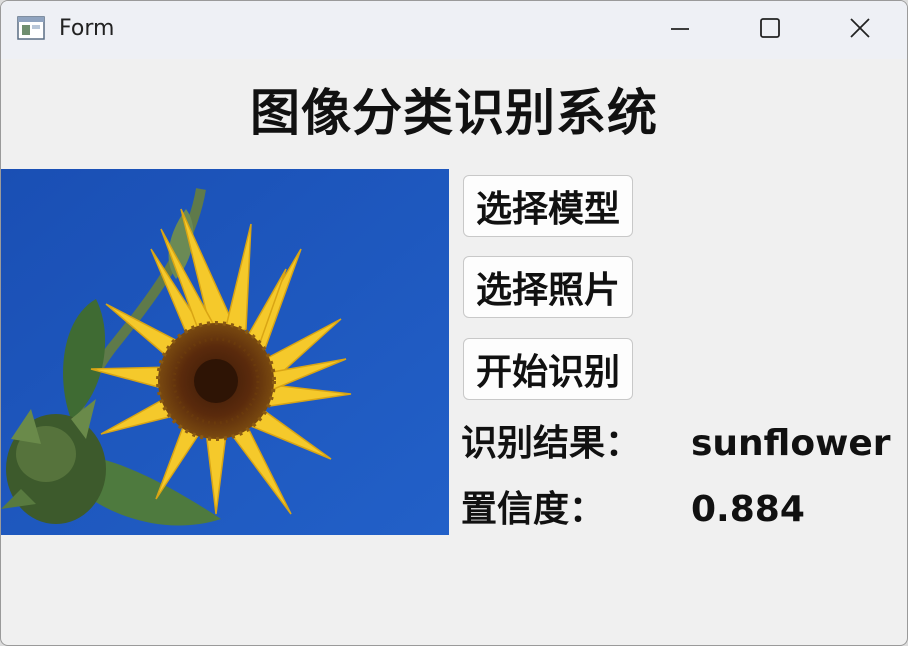  Describe the element at coordinates (31, 28) in the screenshot. I see `app-form-icon` at that location.